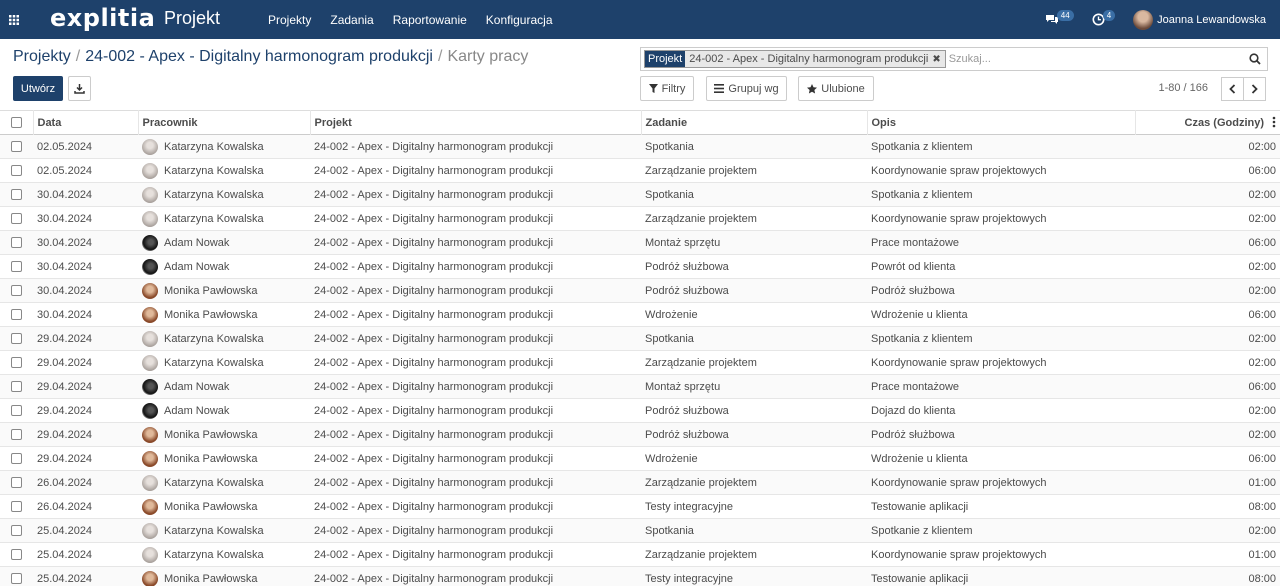  I want to click on cell-description: Powrót od klienta, so click(913, 266).